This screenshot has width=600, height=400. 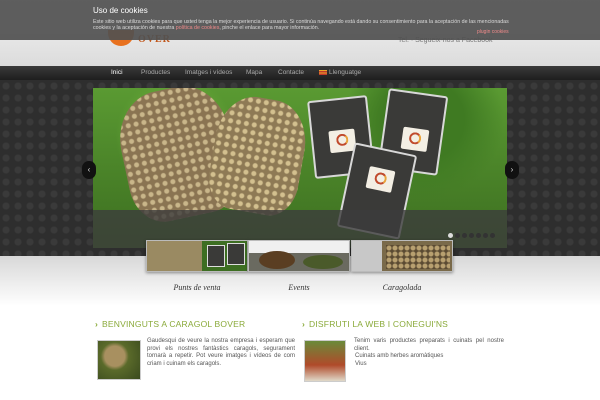 I want to click on welcome-title: BENVINGUTS A CARAGOL BOVER, so click(x=174, y=324).